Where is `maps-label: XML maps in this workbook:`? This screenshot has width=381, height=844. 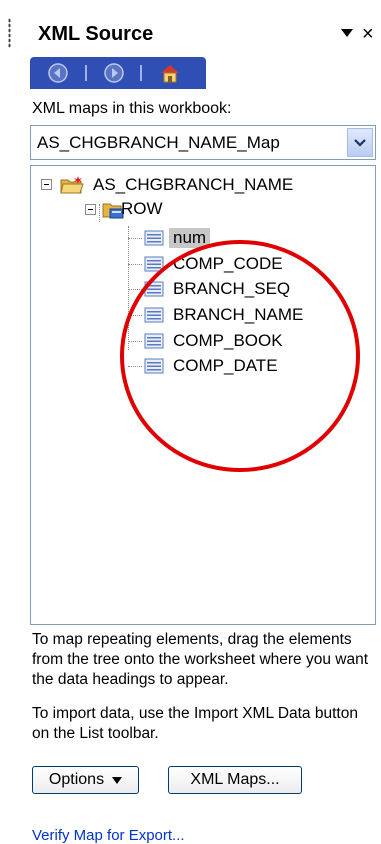 maps-label: XML maps in this workbook: is located at coordinates (132, 108).